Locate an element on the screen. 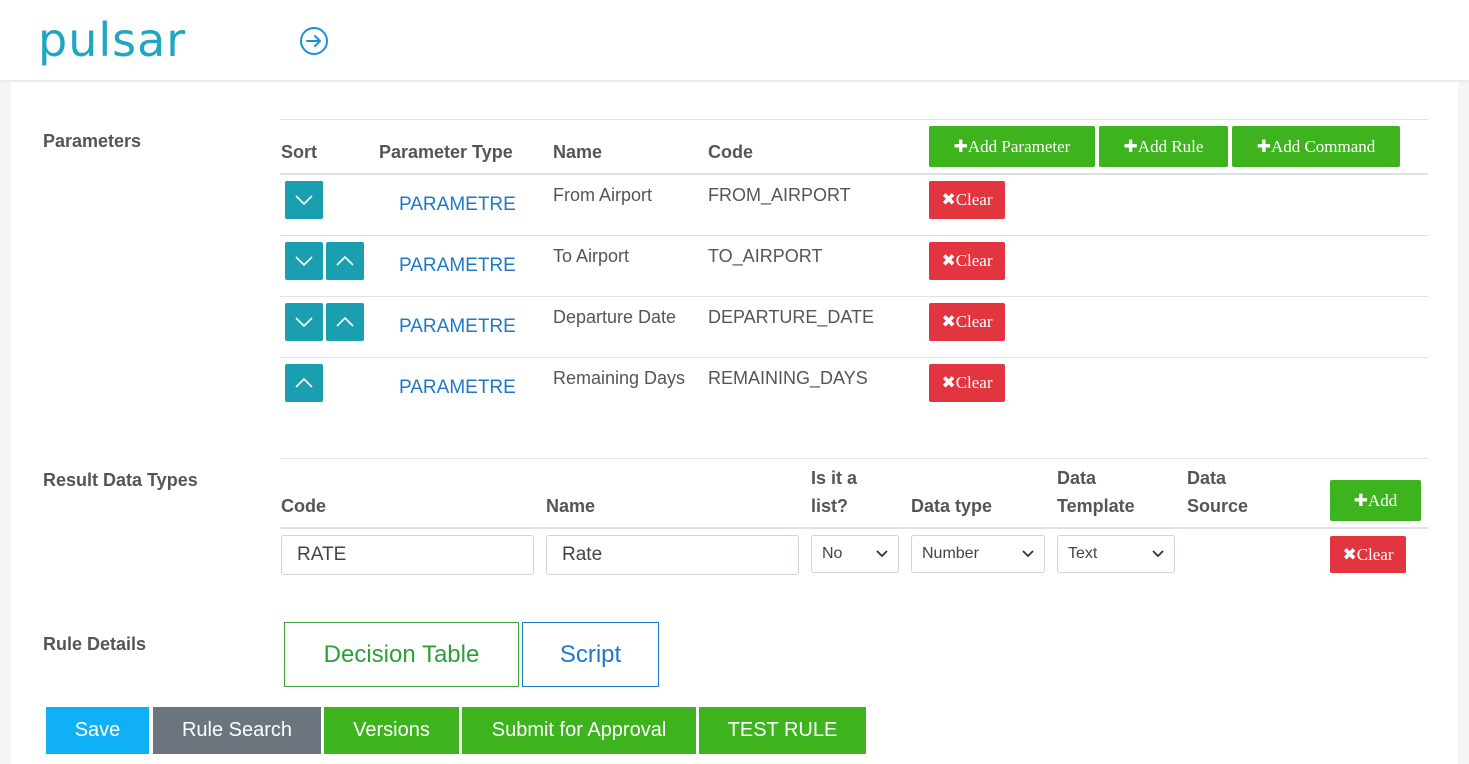 Image resolution: width=1469 pixels, height=764 pixels. col-sort: Sort is located at coordinates (299, 152).